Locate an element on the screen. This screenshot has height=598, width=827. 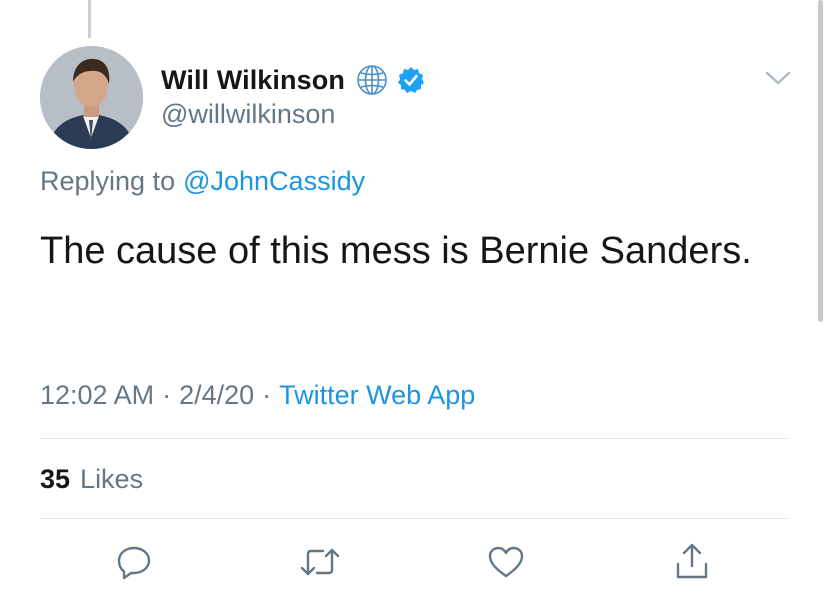
like-icon is located at coordinates (506, 562).